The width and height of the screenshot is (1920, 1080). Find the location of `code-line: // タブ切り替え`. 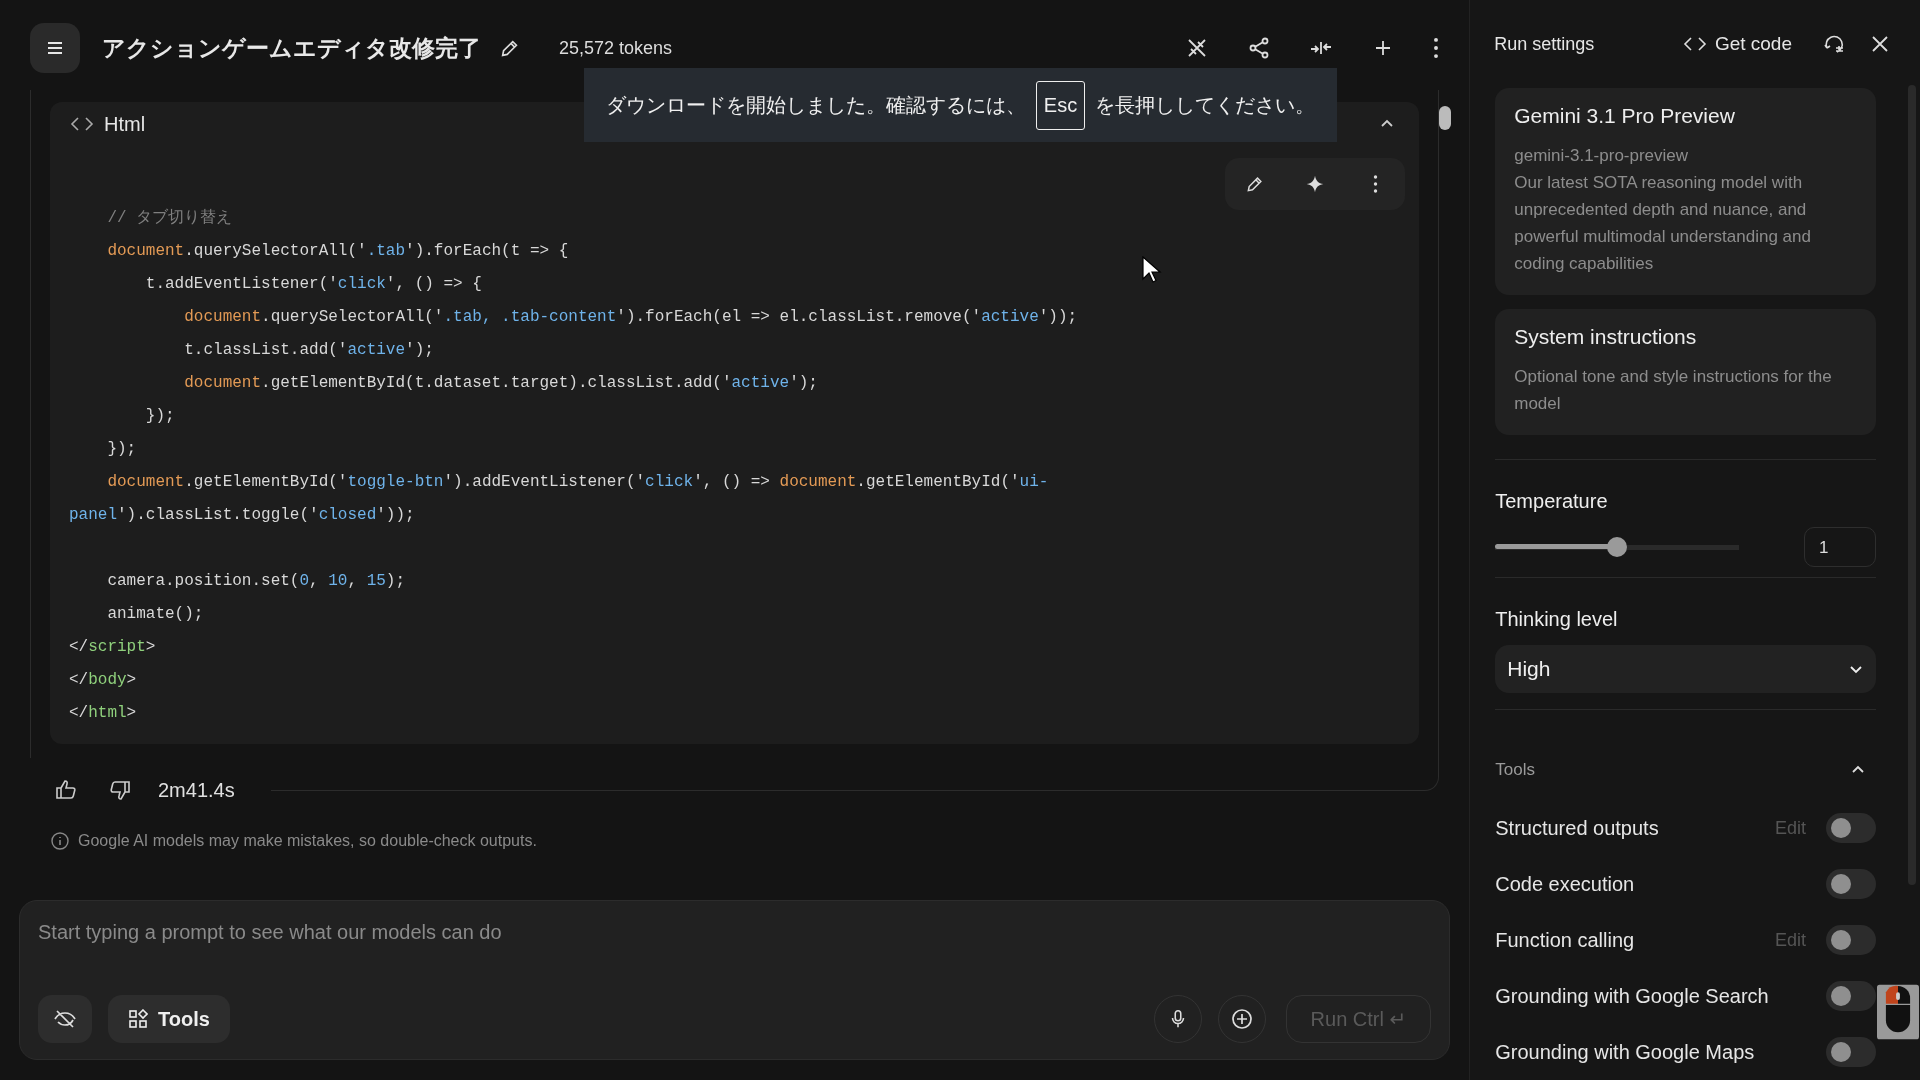

code-line: // タブ切り替え is located at coordinates (169, 218).